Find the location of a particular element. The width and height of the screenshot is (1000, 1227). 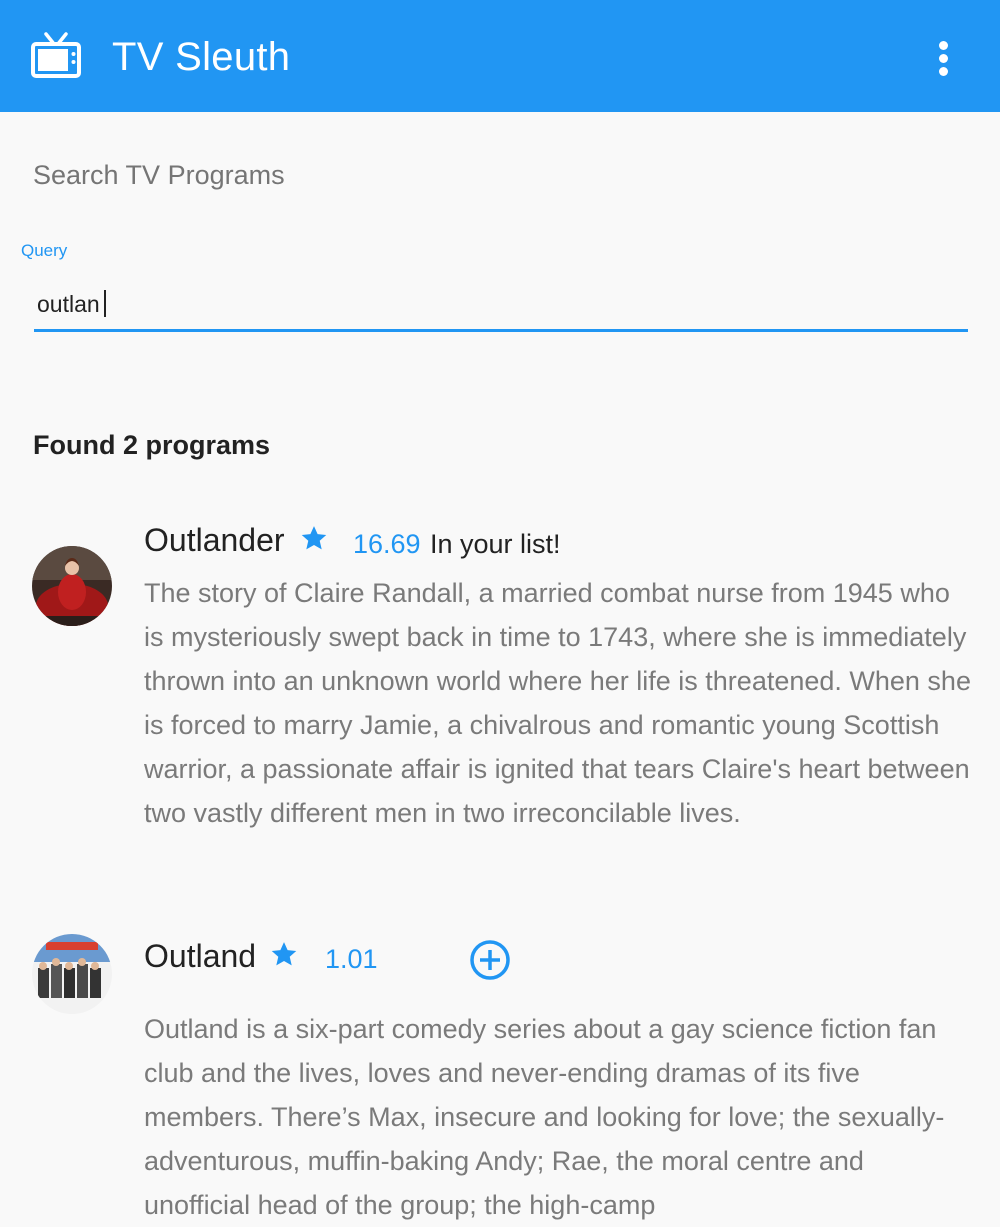

tv-icon is located at coordinates (56, 55).